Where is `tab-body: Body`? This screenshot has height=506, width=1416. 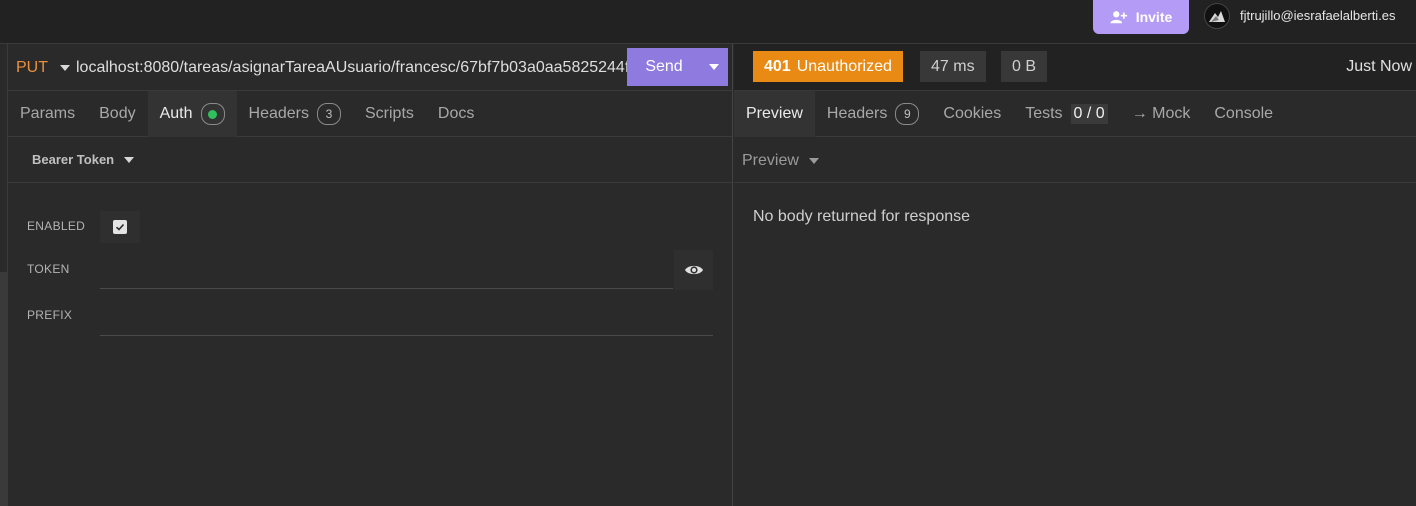
tab-body: Body is located at coordinates (117, 114).